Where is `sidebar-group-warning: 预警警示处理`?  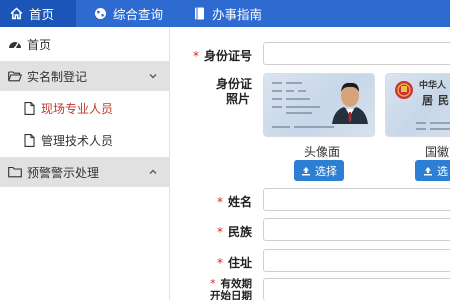 sidebar-group-warning: 预警警示处理 is located at coordinates (85, 172).